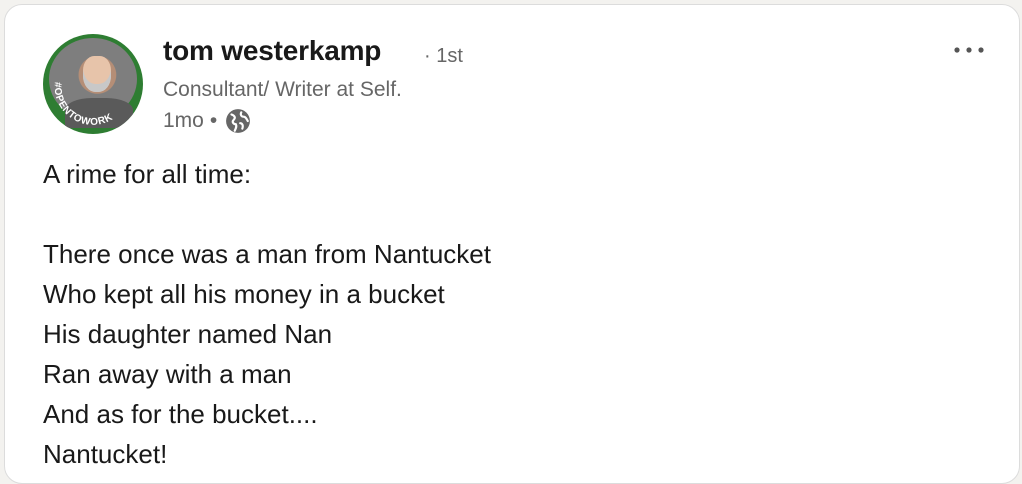  I want to click on more-options-button, so click(969, 50).